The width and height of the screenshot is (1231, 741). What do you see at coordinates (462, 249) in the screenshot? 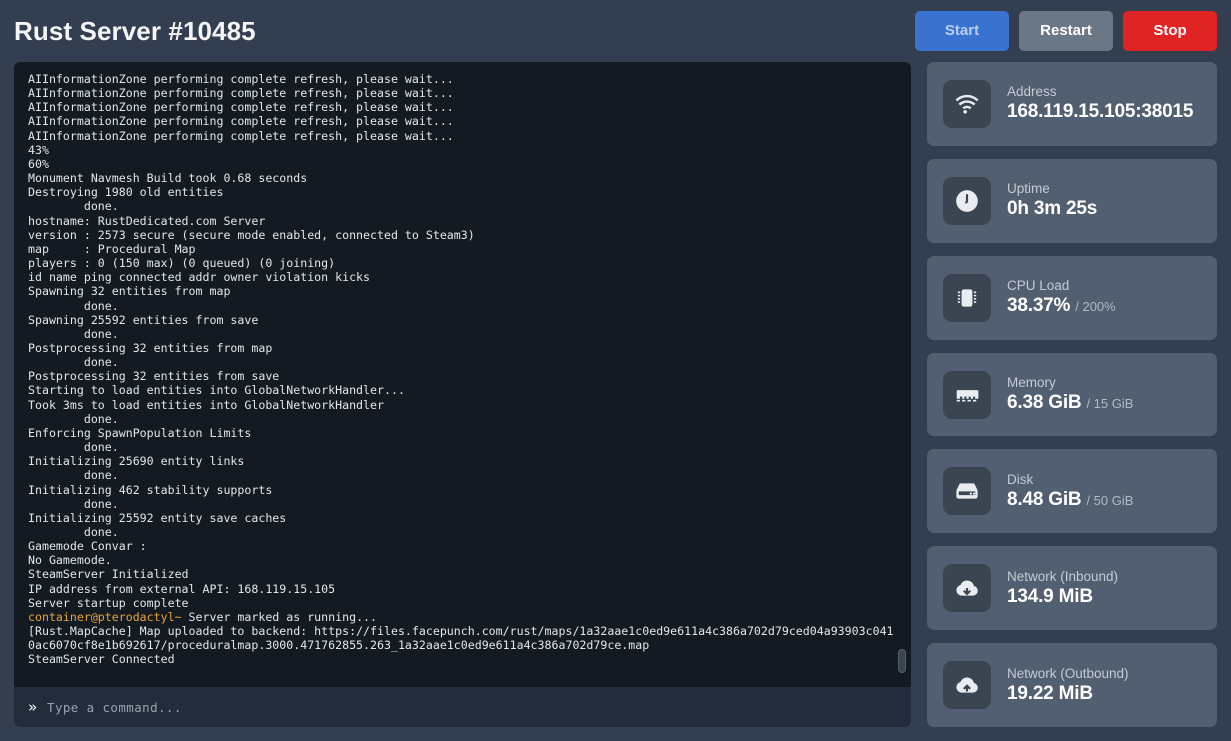
I see `console-line: map : Procedural Map` at bounding box center [462, 249].